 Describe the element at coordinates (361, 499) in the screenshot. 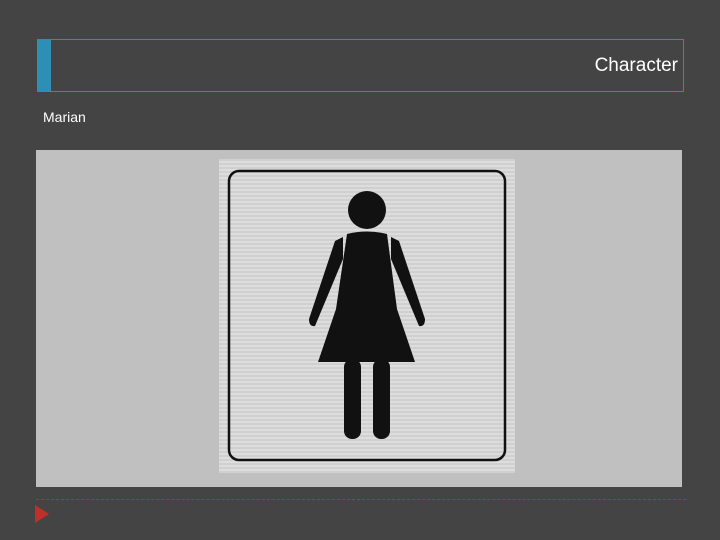

I see `footer-divider` at that location.